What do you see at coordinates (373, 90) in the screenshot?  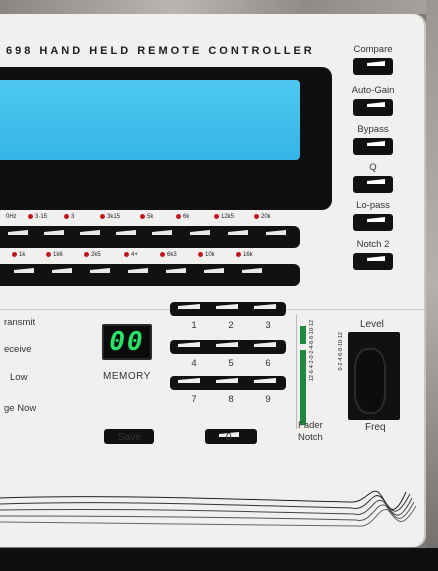 I see `auto-gain-label: Auto-Gain` at bounding box center [373, 90].